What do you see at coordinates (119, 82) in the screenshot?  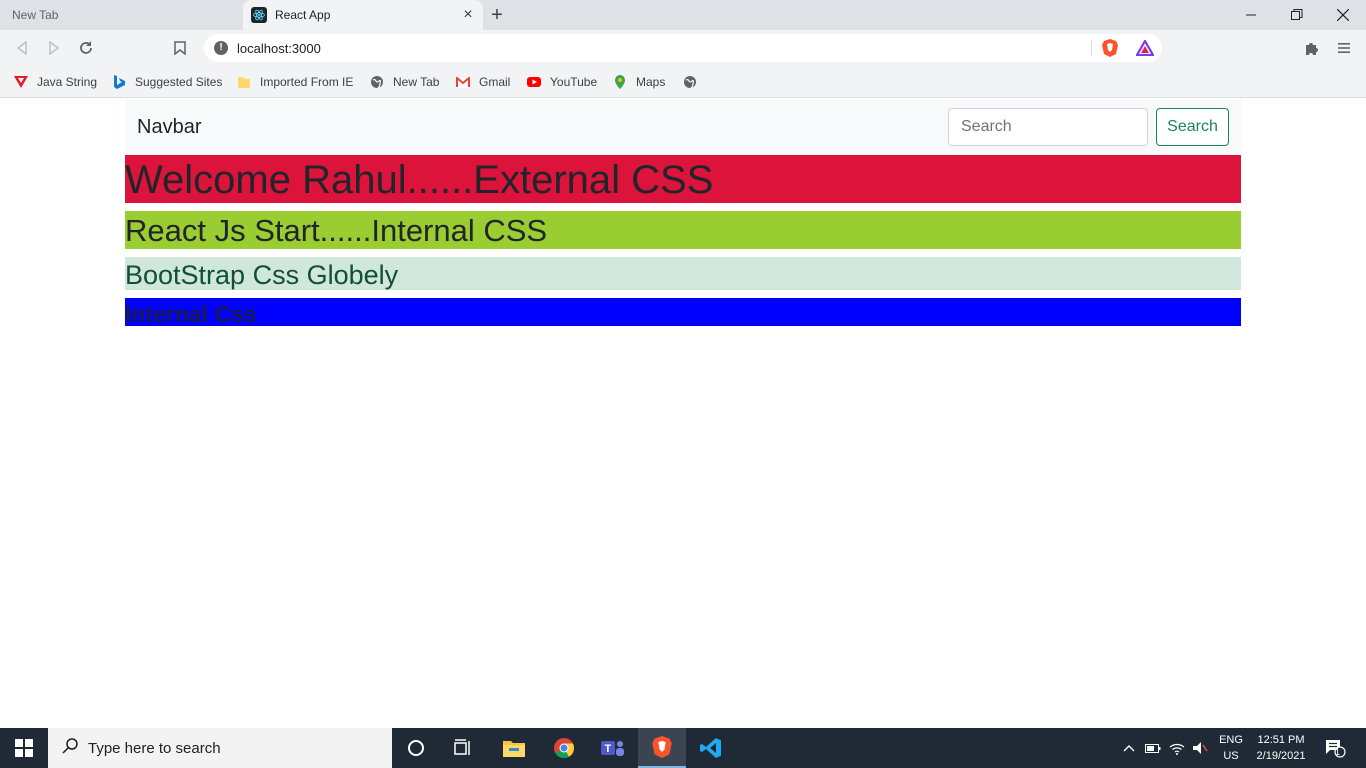 I see `bing-icon` at bounding box center [119, 82].